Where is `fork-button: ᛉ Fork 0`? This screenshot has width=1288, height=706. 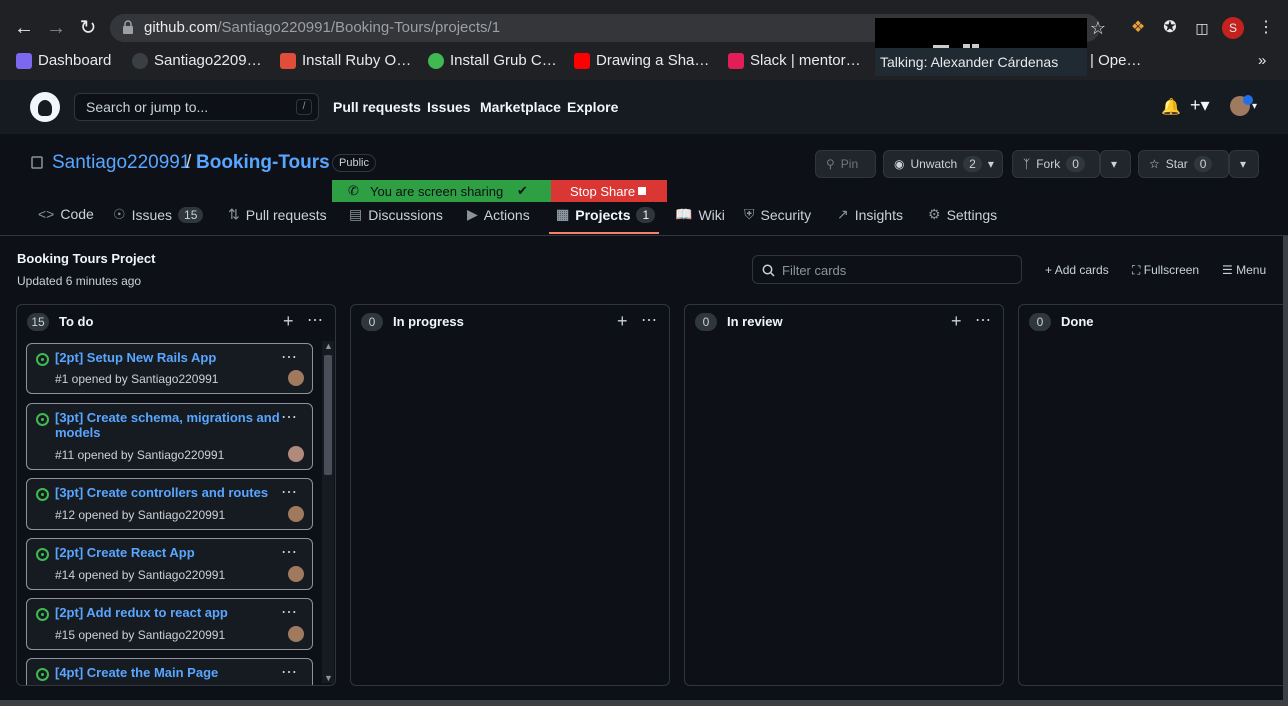
fork-button: ᛉ Fork 0 is located at coordinates (1056, 164).